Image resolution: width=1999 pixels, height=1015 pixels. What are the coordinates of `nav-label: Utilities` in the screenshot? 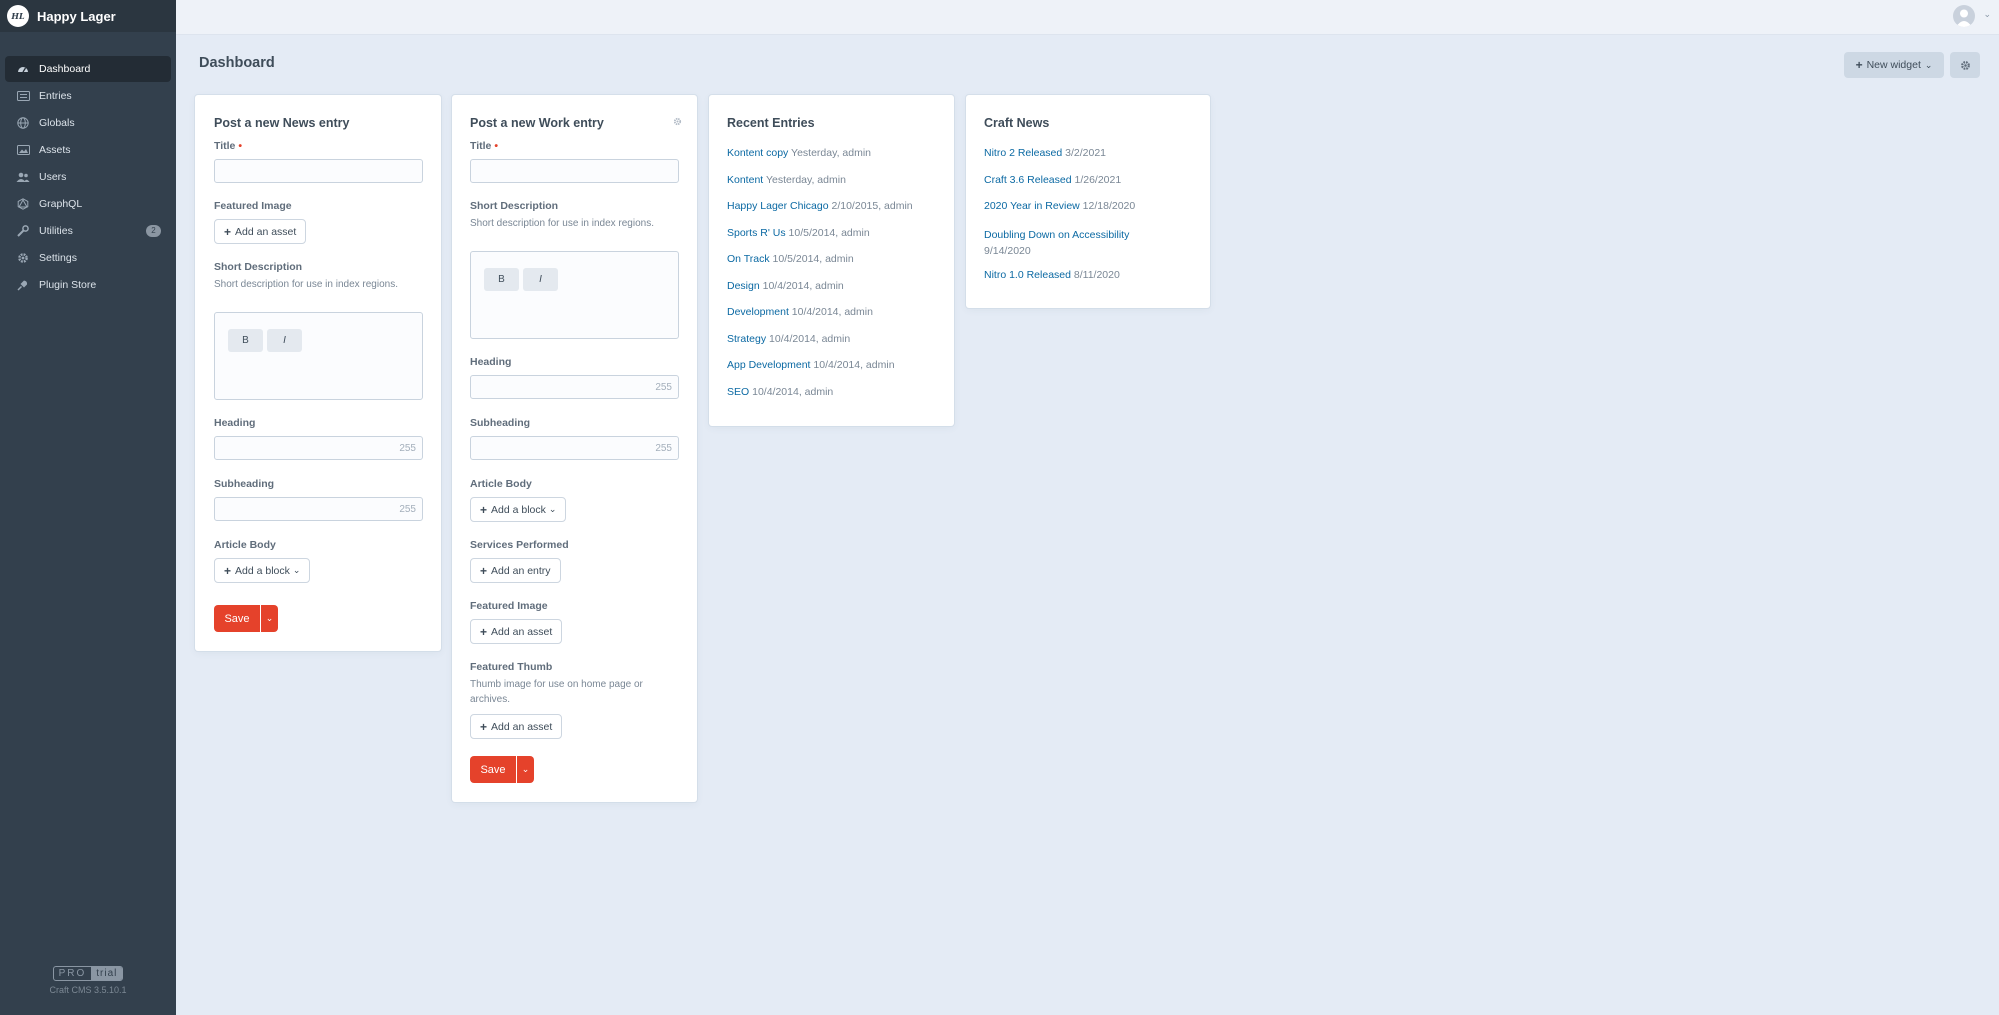 It's located at (56, 231).